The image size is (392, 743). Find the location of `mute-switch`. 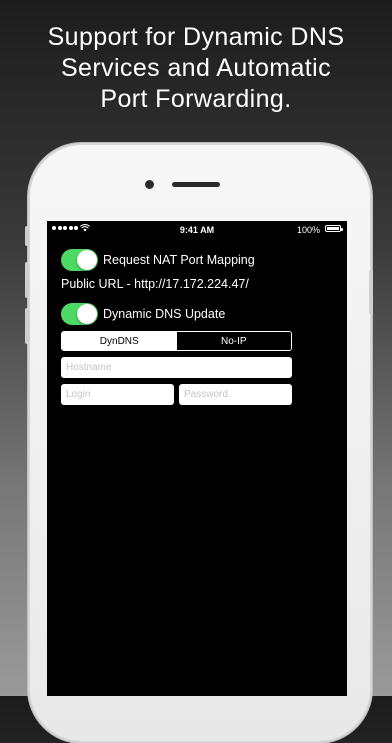

mute-switch is located at coordinates (27, 236).